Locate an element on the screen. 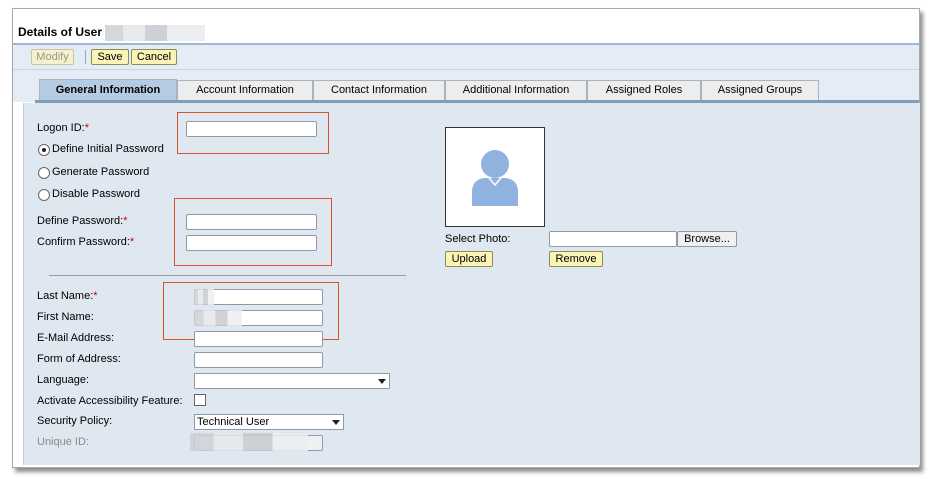 Image resolution: width=932 pixels, height=479 pixels. tab-assigned-groups: Assigned Groups is located at coordinates (760, 90).